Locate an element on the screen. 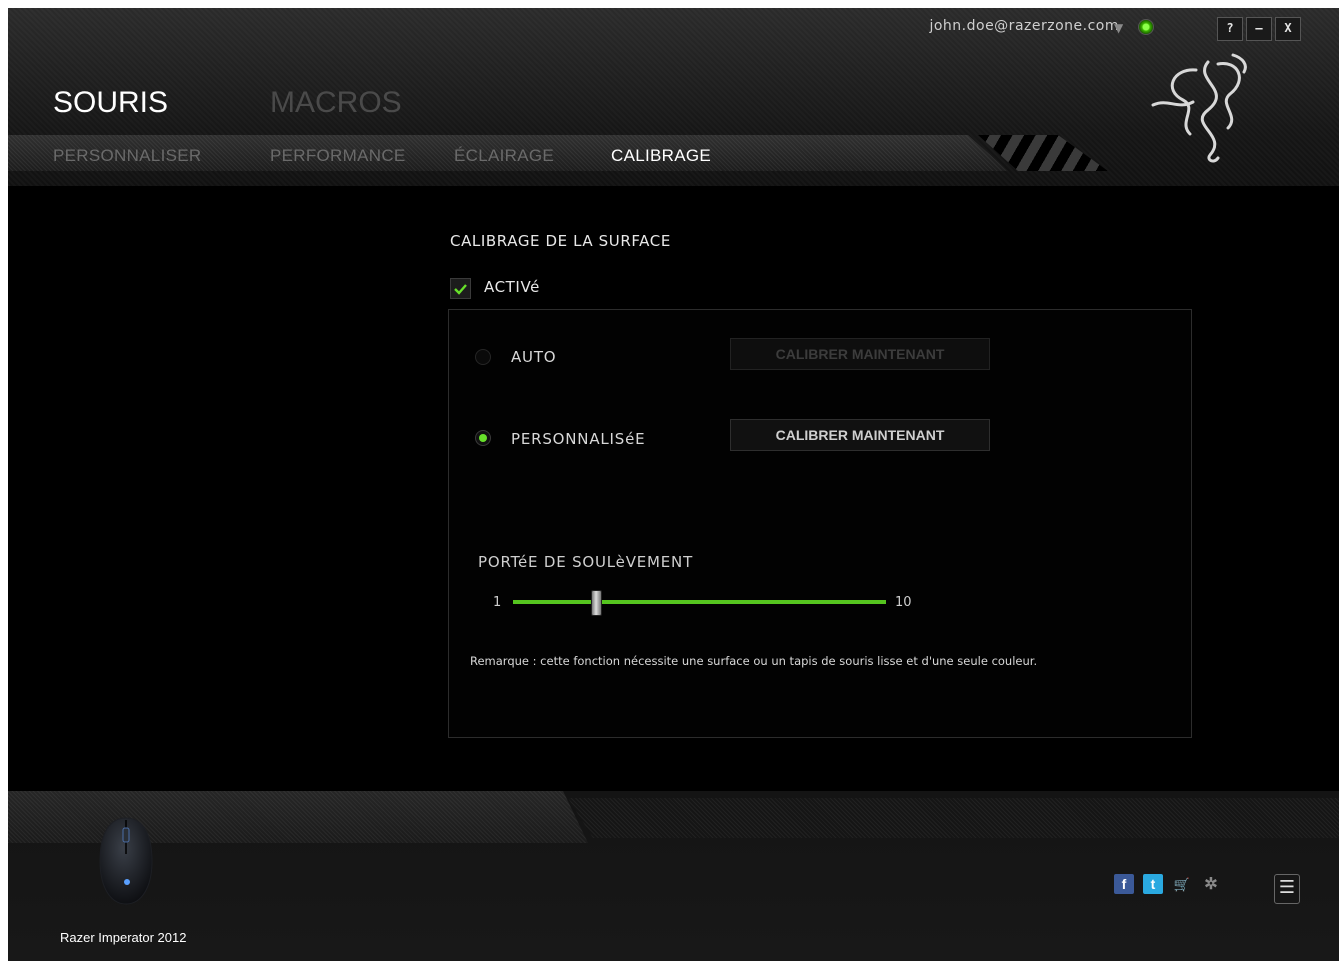 Image resolution: width=1340 pixels, height=961 pixels. store-cart-icon: 🛒 is located at coordinates (1182, 884).